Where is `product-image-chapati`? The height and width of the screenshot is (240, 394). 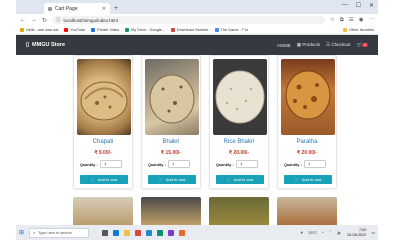
product-image-chapati is located at coordinates (104, 97).